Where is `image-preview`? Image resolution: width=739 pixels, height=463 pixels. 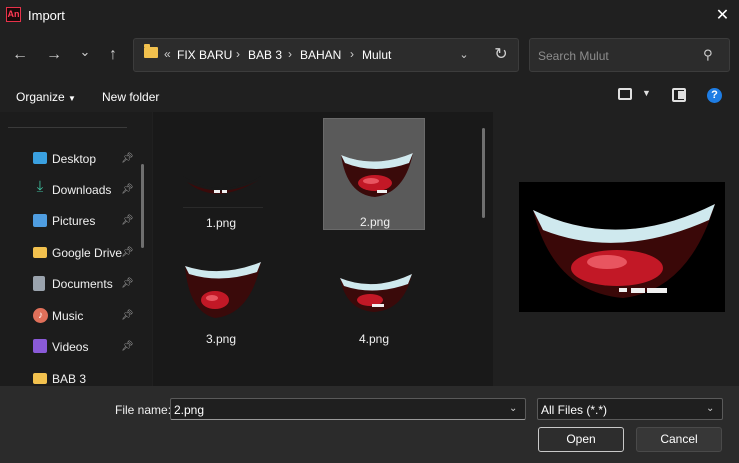
image-preview is located at coordinates (622, 247).